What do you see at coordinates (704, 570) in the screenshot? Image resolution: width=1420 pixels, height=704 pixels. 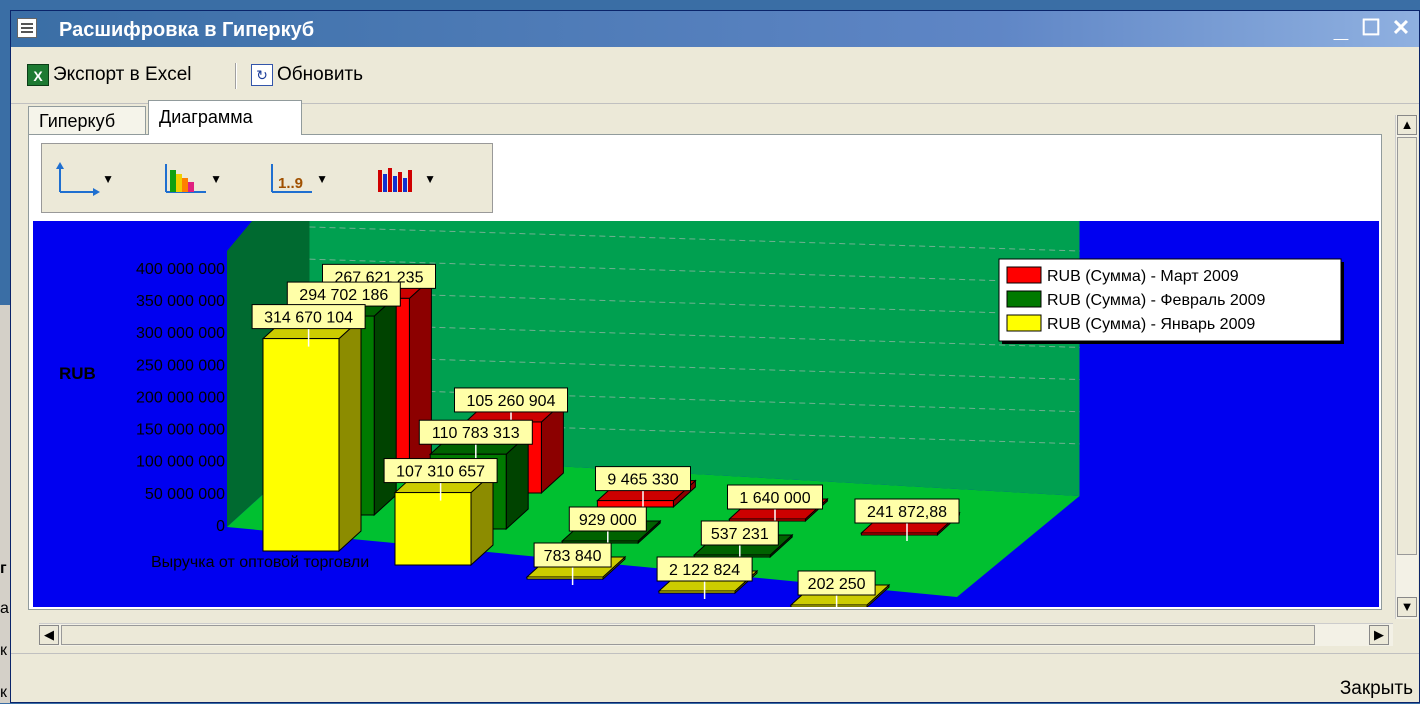 I see `data-label: 2 122 824` at bounding box center [704, 570].